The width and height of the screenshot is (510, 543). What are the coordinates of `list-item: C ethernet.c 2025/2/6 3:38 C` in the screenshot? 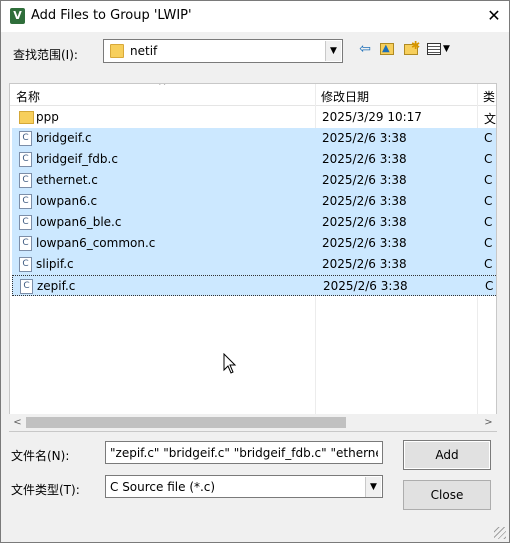 It's located at (254, 180).